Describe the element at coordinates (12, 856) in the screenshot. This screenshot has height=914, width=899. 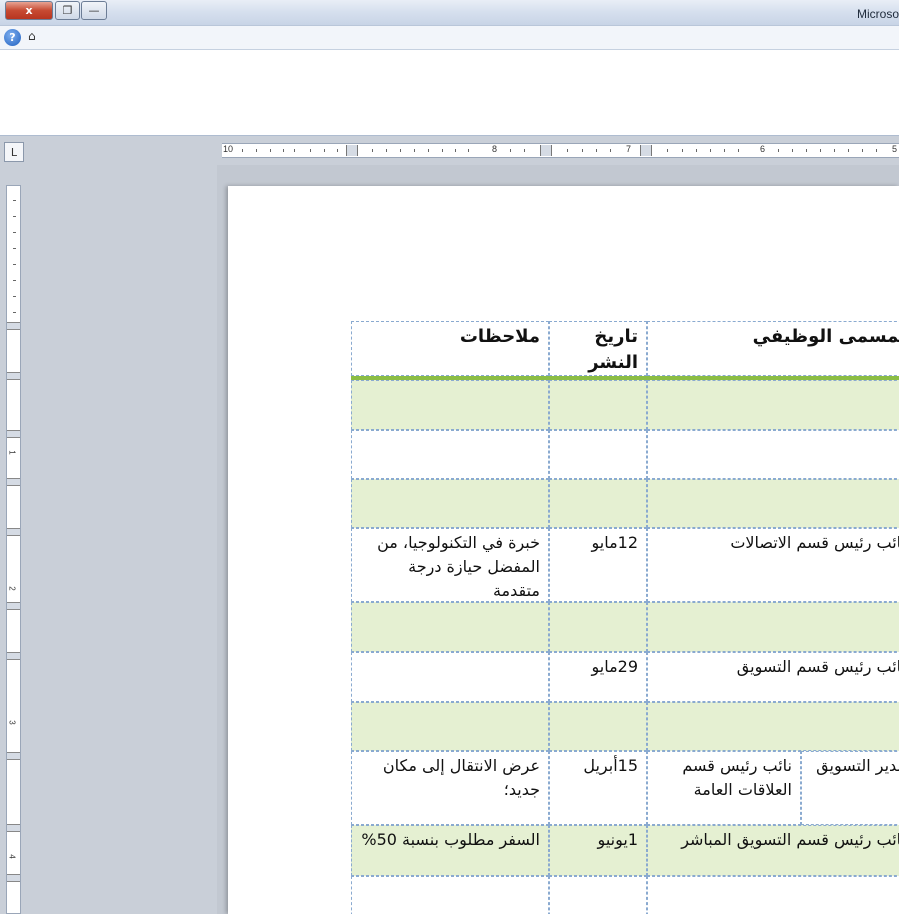
I see `ruler-label: 4` at that location.